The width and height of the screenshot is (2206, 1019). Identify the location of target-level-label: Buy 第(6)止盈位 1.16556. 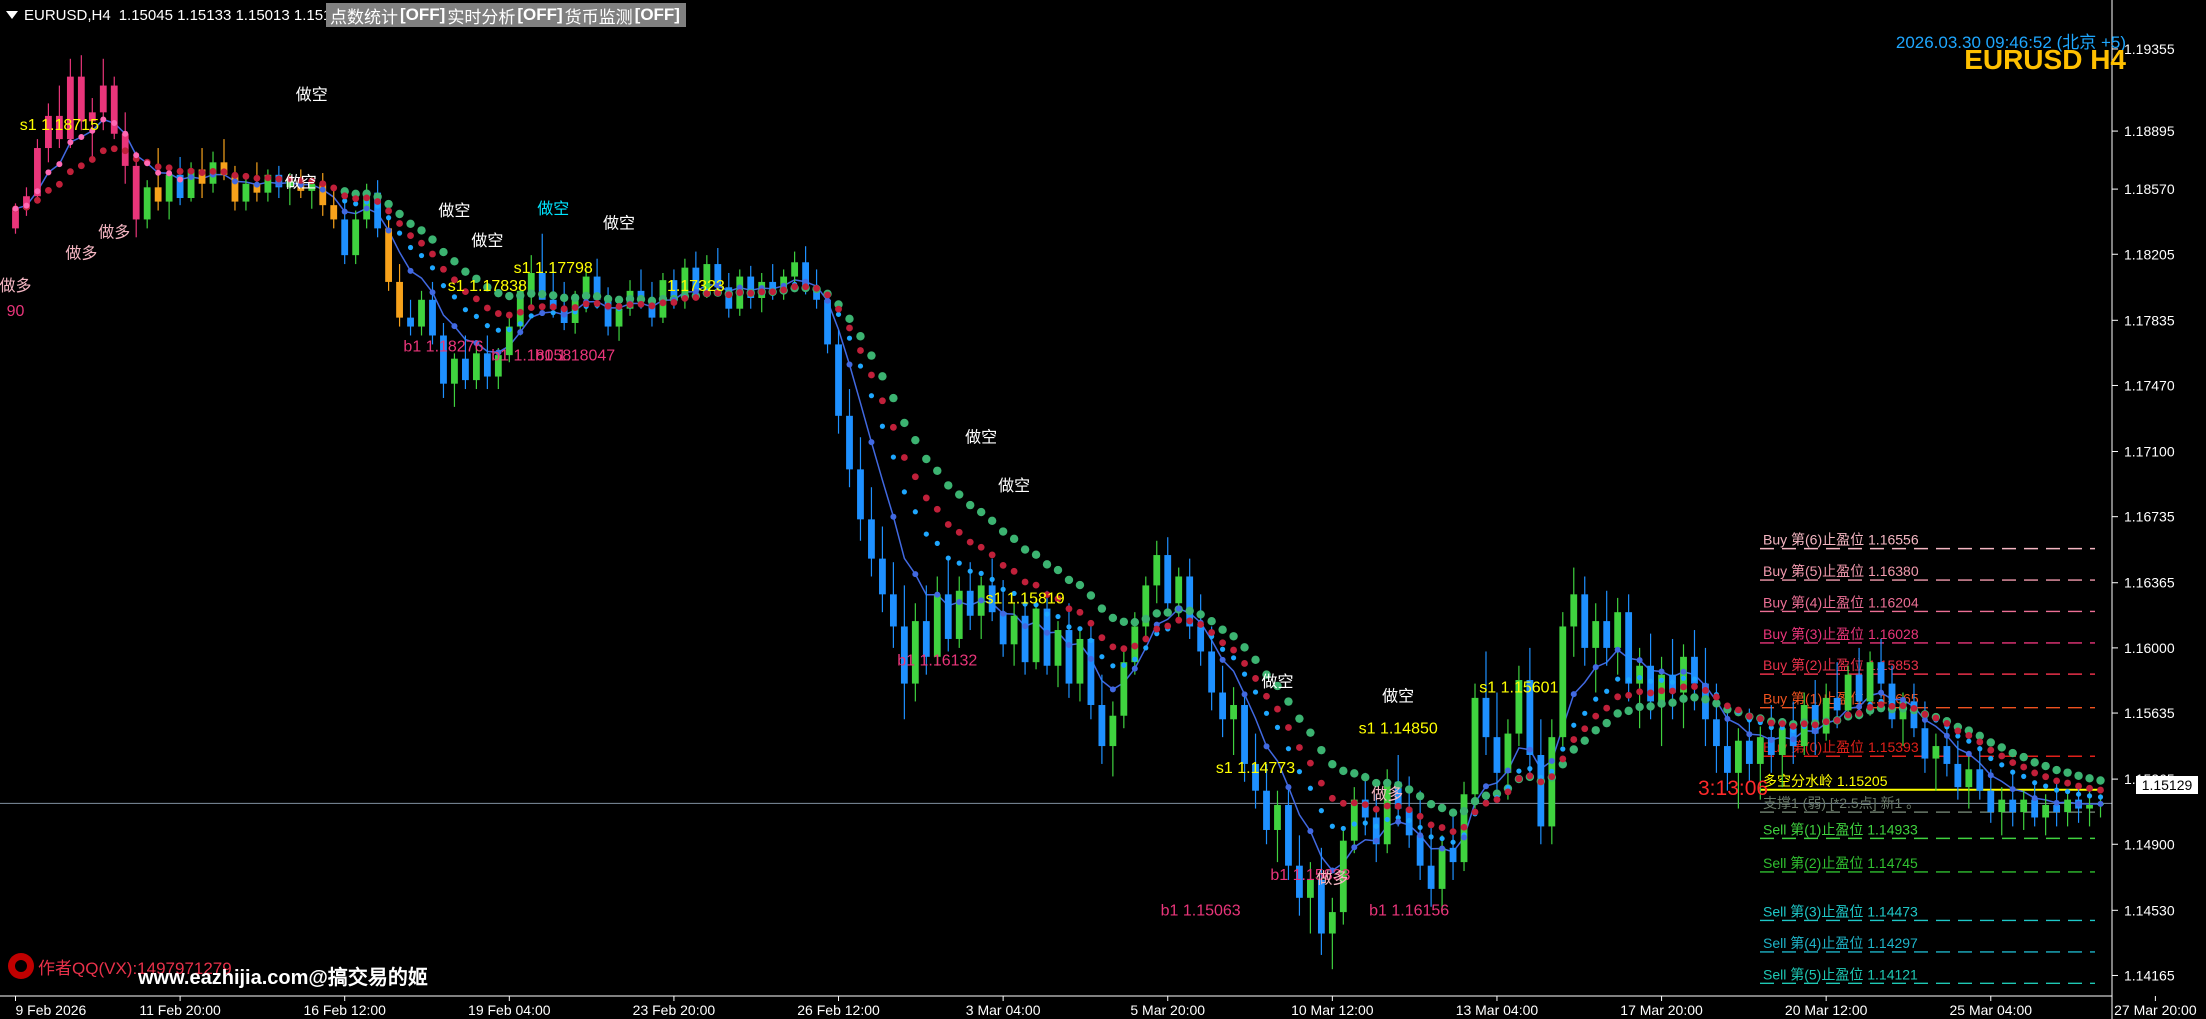
(1841, 540).